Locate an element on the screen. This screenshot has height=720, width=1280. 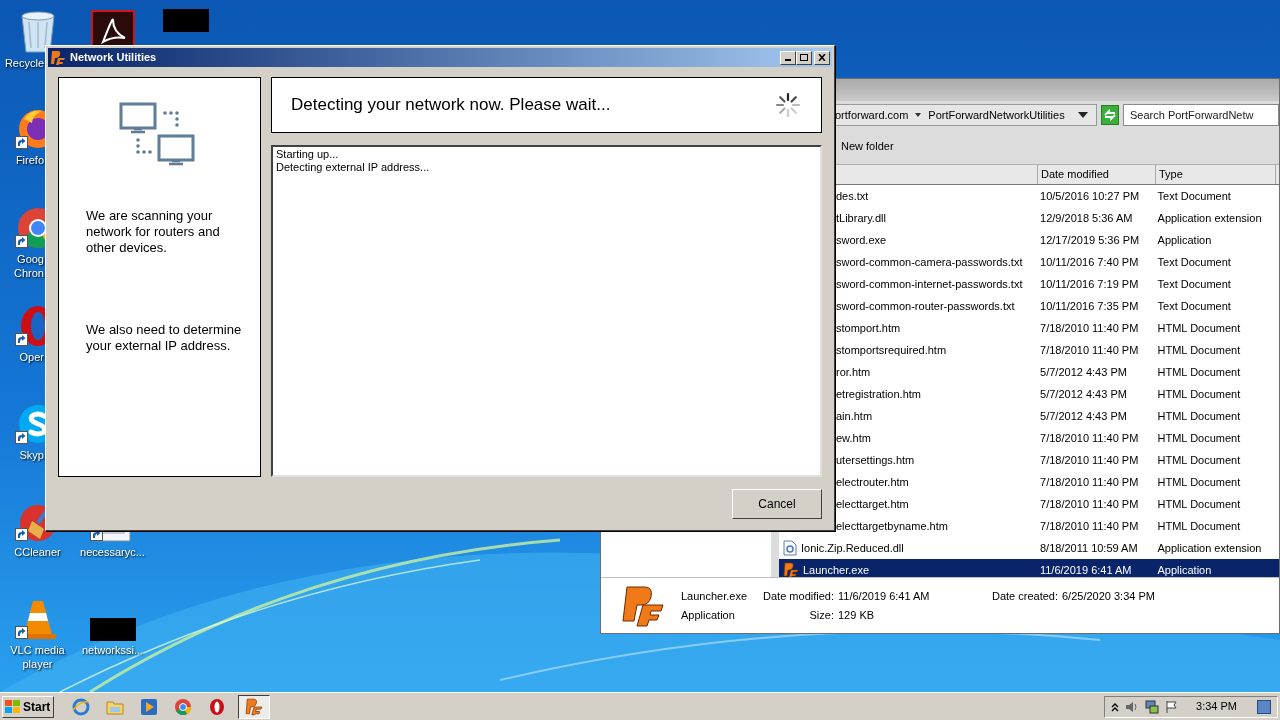
file-name: Ionic.Zip.Reduced.dll is located at coordinates (852, 548).